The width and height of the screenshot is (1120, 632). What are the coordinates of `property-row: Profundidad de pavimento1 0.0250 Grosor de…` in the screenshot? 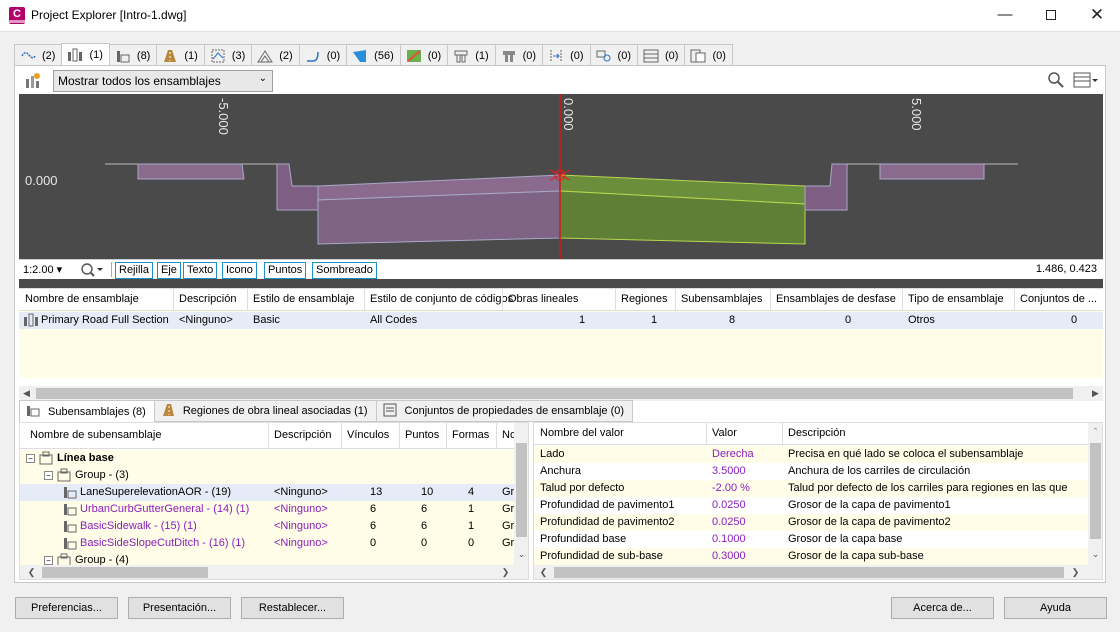 It's located at (811, 505).